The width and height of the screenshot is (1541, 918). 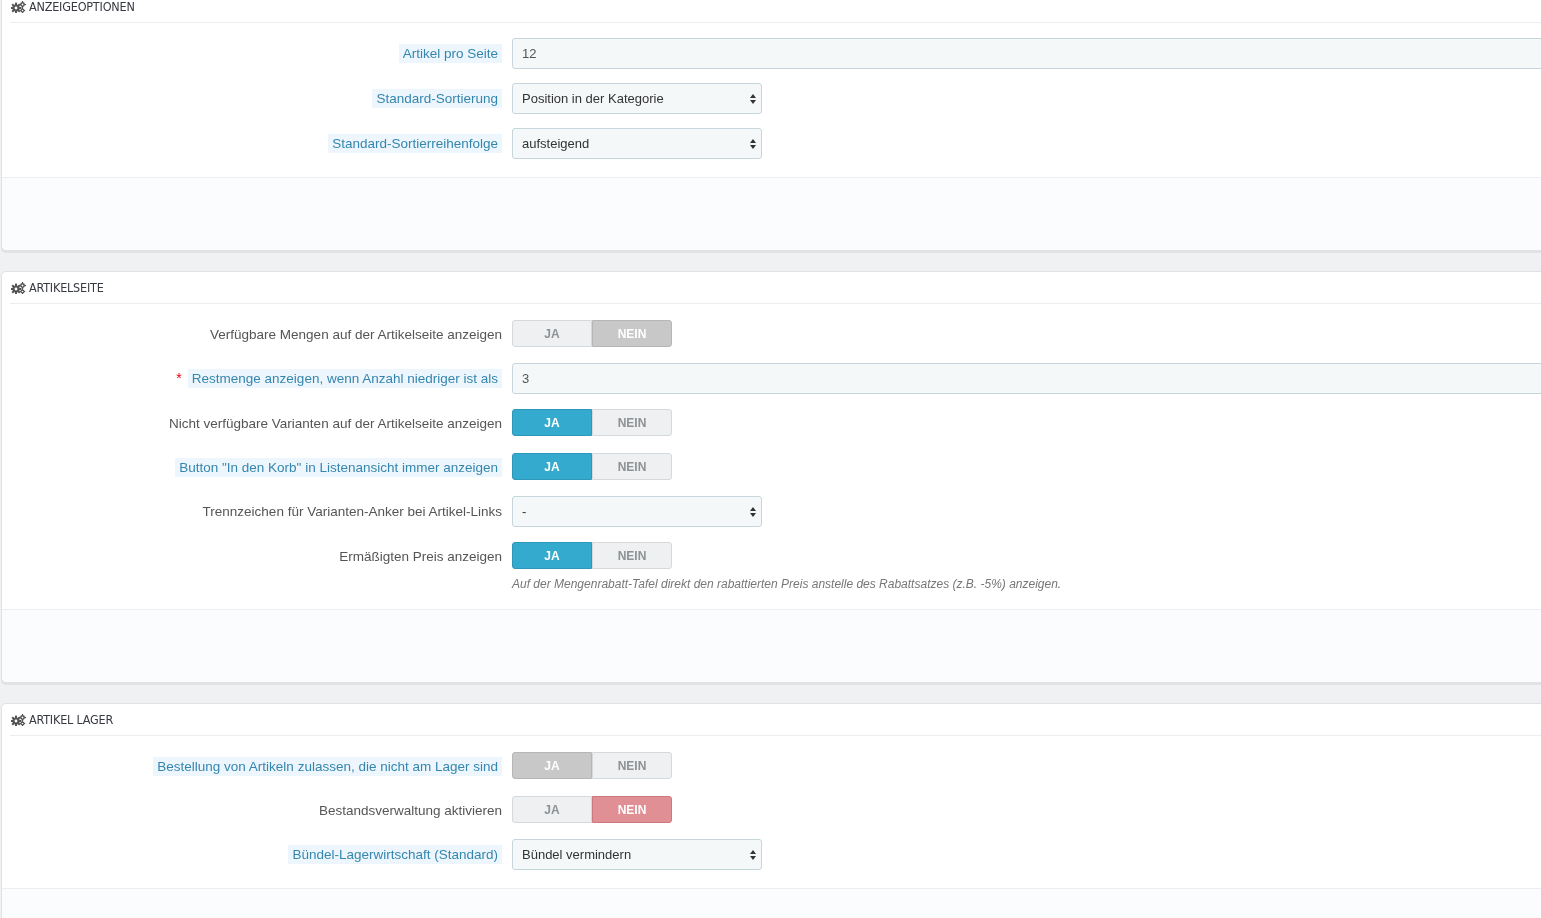 What do you see at coordinates (1026, 53) in the screenshot?
I see `text-field: 12` at bounding box center [1026, 53].